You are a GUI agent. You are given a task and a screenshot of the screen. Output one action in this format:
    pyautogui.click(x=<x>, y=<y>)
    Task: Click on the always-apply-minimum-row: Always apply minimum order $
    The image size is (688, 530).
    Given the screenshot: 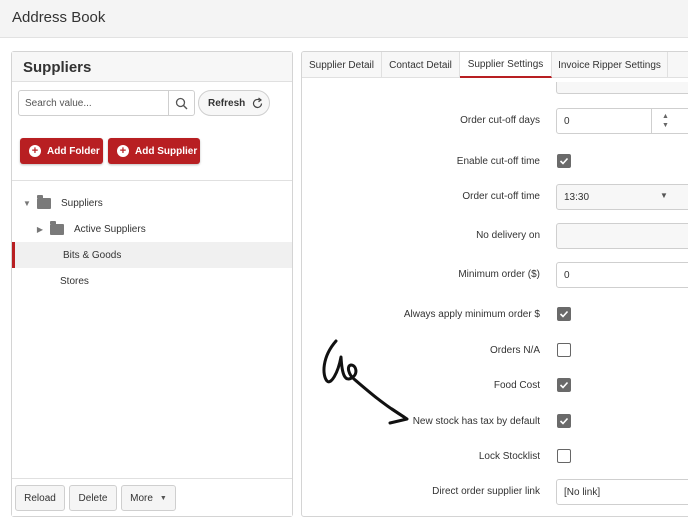 What is the action you would take?
    pyautogui.click(x=495, y=315)
    